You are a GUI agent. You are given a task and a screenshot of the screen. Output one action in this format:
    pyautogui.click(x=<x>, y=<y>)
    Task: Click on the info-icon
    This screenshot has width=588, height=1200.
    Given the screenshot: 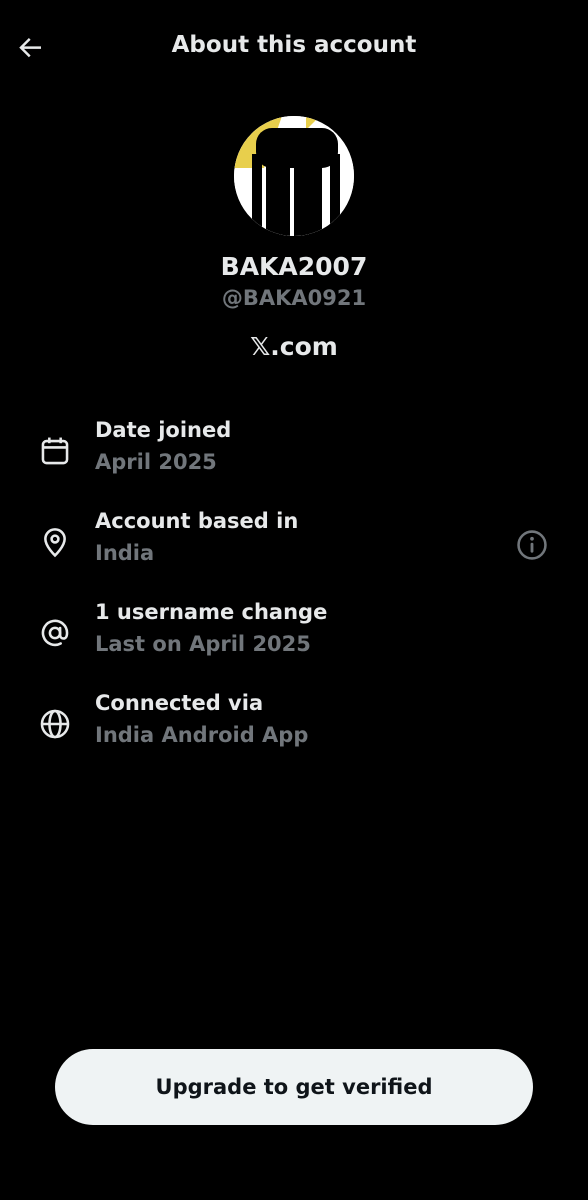 What is the action you would take?
    pyautogui.click(x=532, y=545)
    